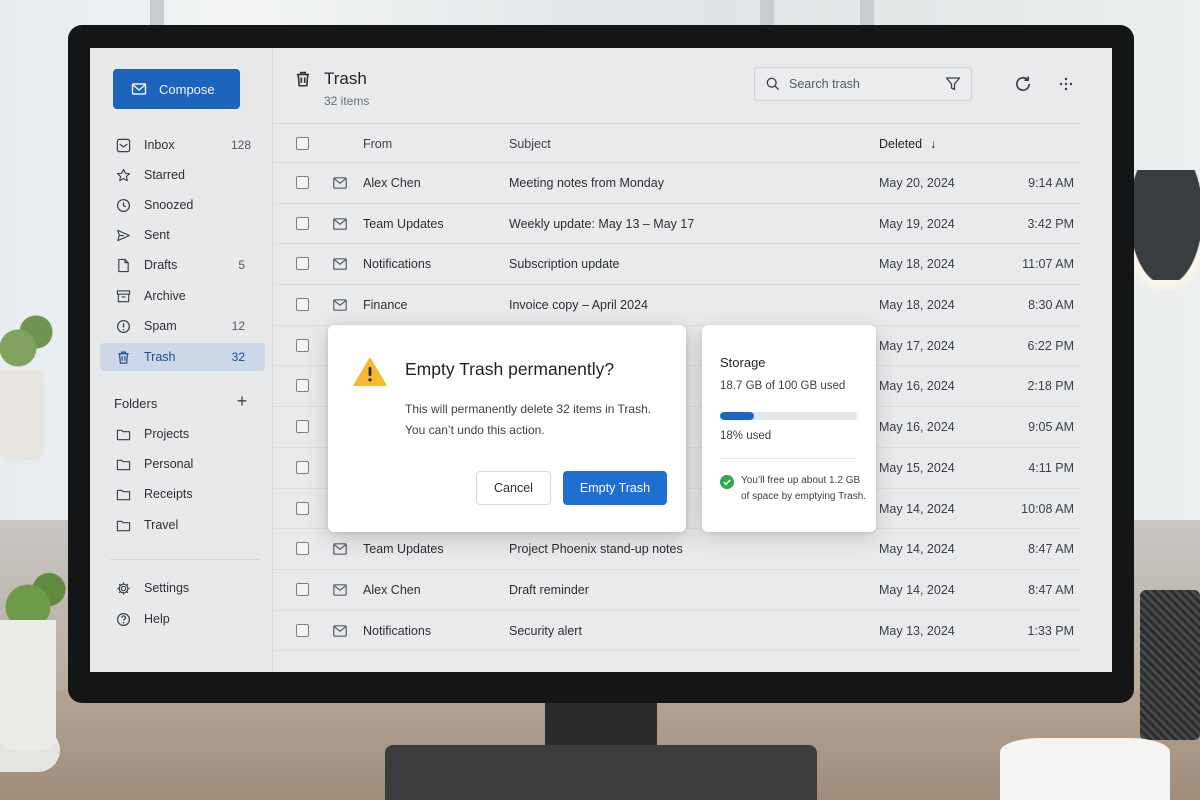  What do you see at coordinates (615, 488) in the screenshot?
I see `empty-trash-button: Empty Trash` at bounding box center [615, 488].